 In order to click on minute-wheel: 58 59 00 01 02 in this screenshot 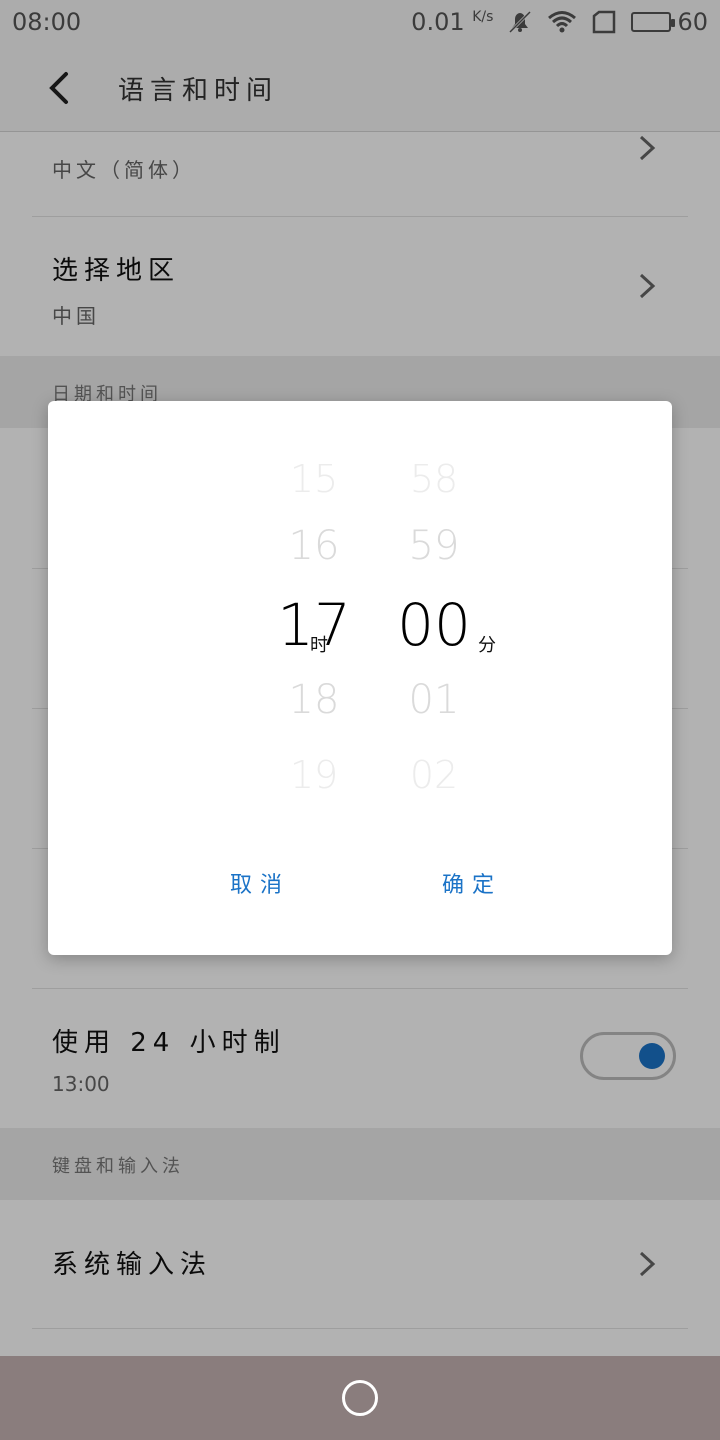, I will do `click(434, 611)`.